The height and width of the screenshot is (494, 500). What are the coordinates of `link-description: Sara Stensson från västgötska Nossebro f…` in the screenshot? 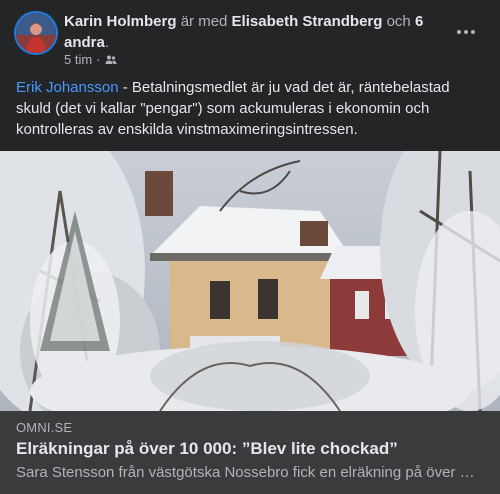 It's located at (246, 472).